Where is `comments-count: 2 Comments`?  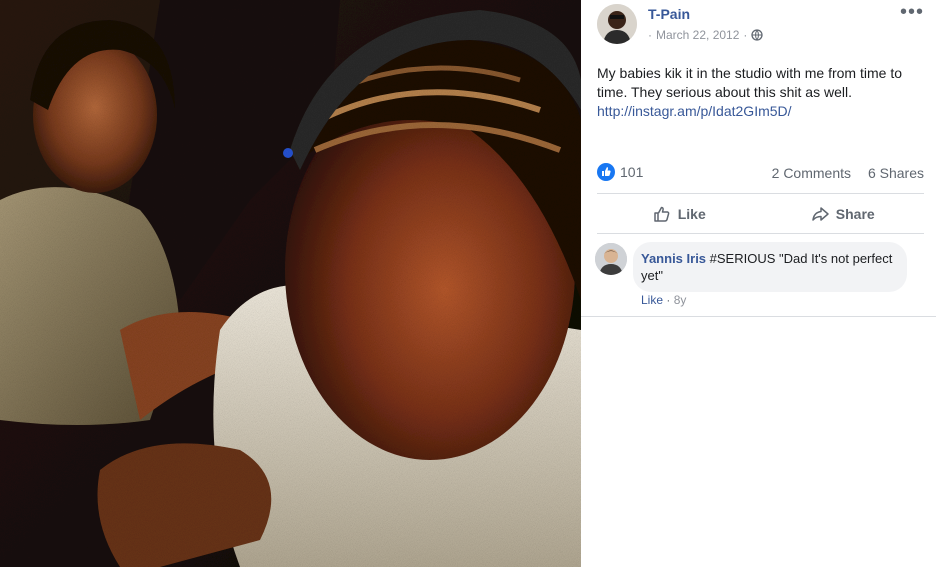
comments-count: 2 Comments is located at coordinates (811, 173).